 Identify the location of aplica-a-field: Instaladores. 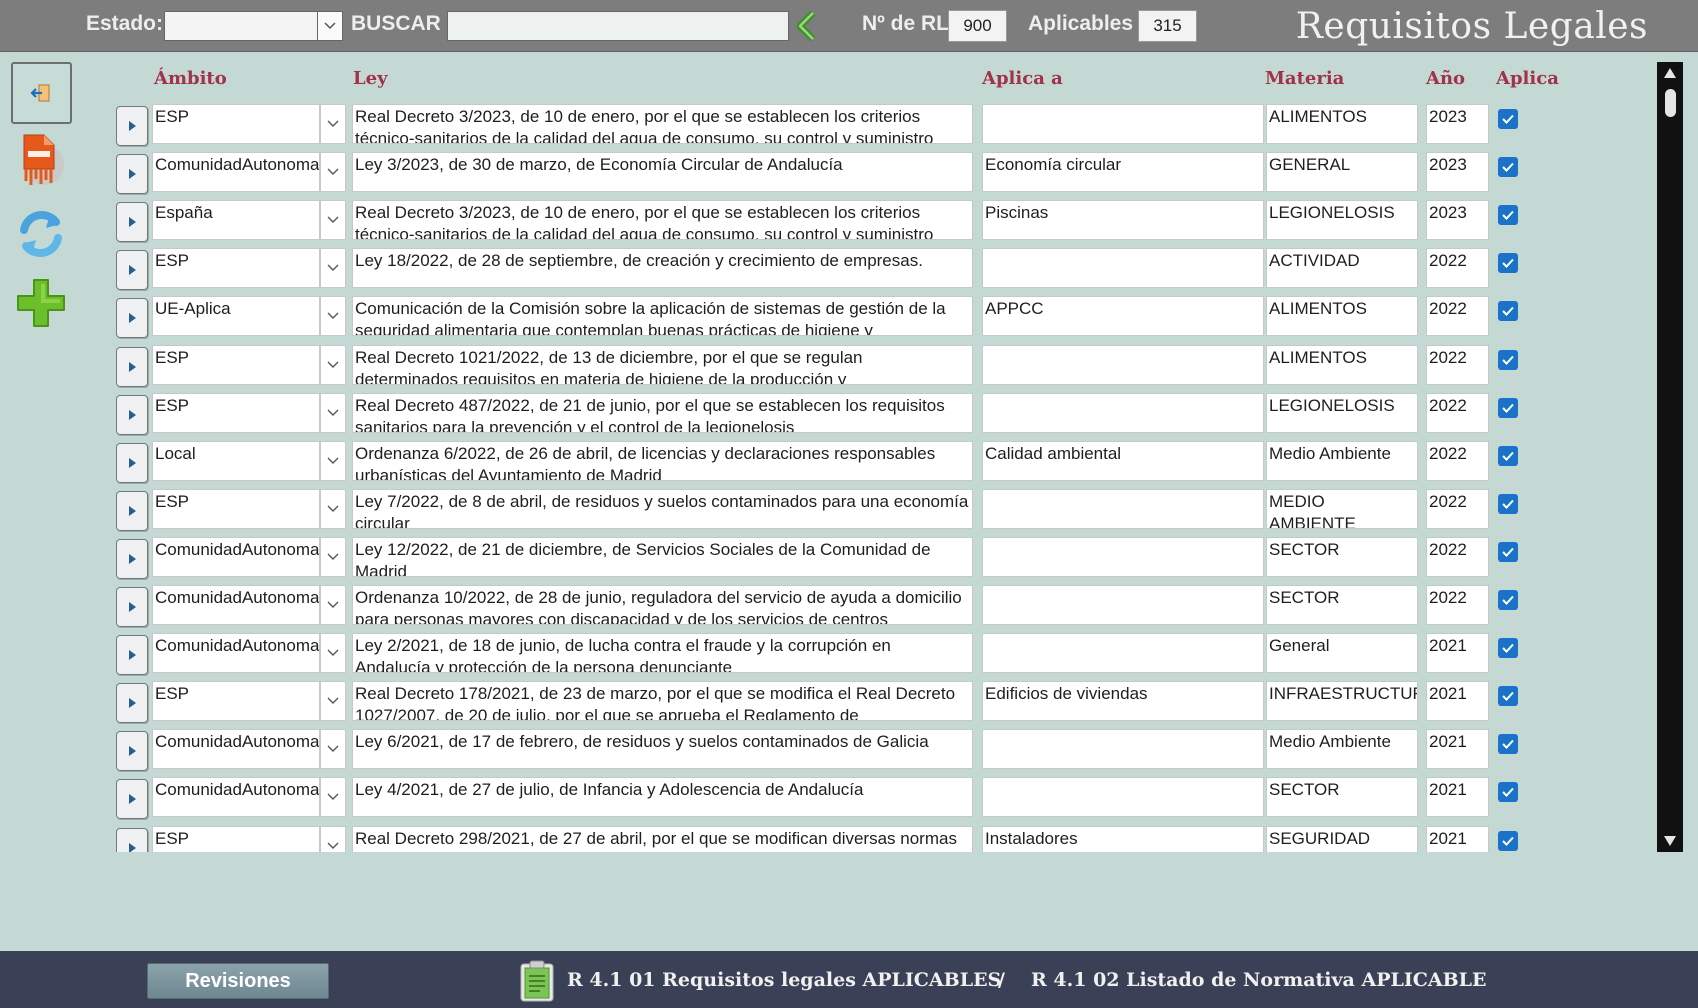
(1123, 839).